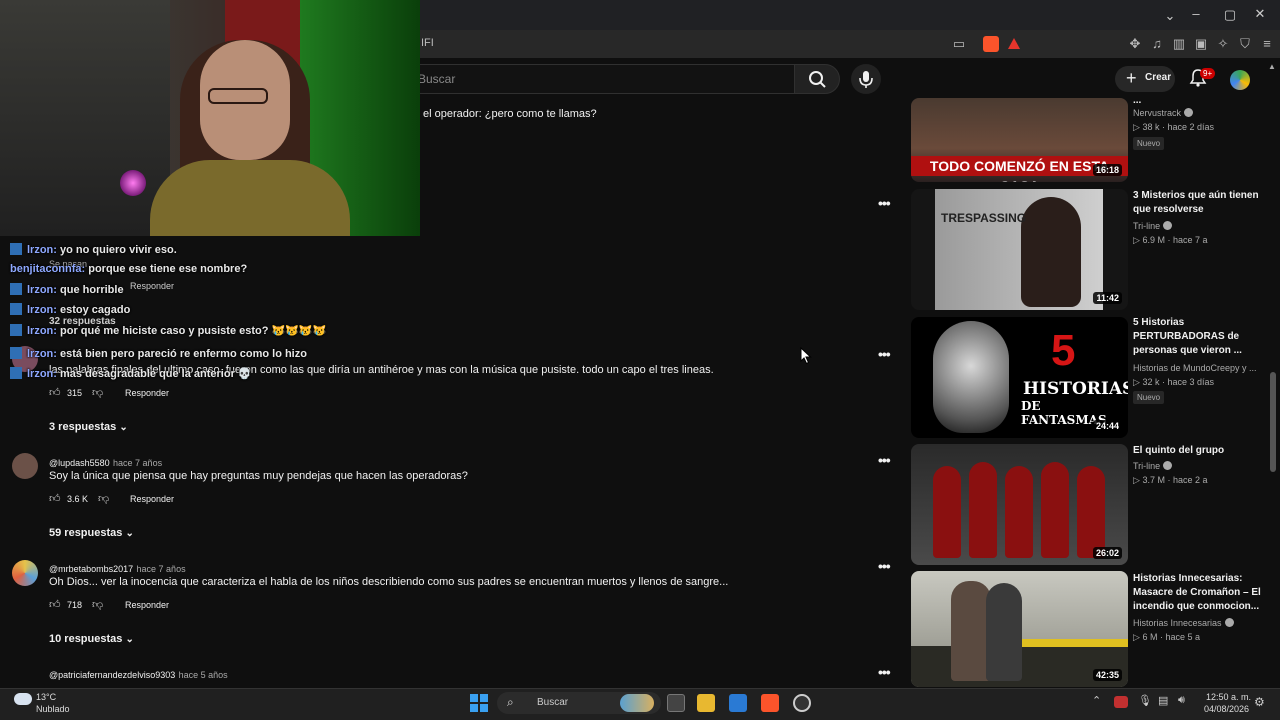 The width and height of the screenshot is (1280, 720). Describe the element at coordinates (91, 533) in the screenshot. I see `replies-toggle: 59 respuestas ⌄` at that location.